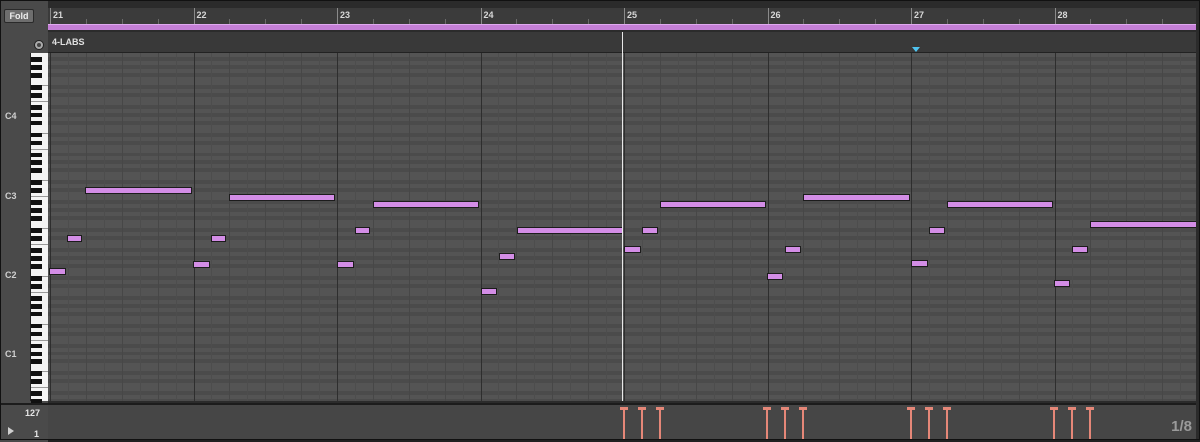 The width and height of the screenshot is (1200, 442). I want to click on loop-brace, so click(622, 27).